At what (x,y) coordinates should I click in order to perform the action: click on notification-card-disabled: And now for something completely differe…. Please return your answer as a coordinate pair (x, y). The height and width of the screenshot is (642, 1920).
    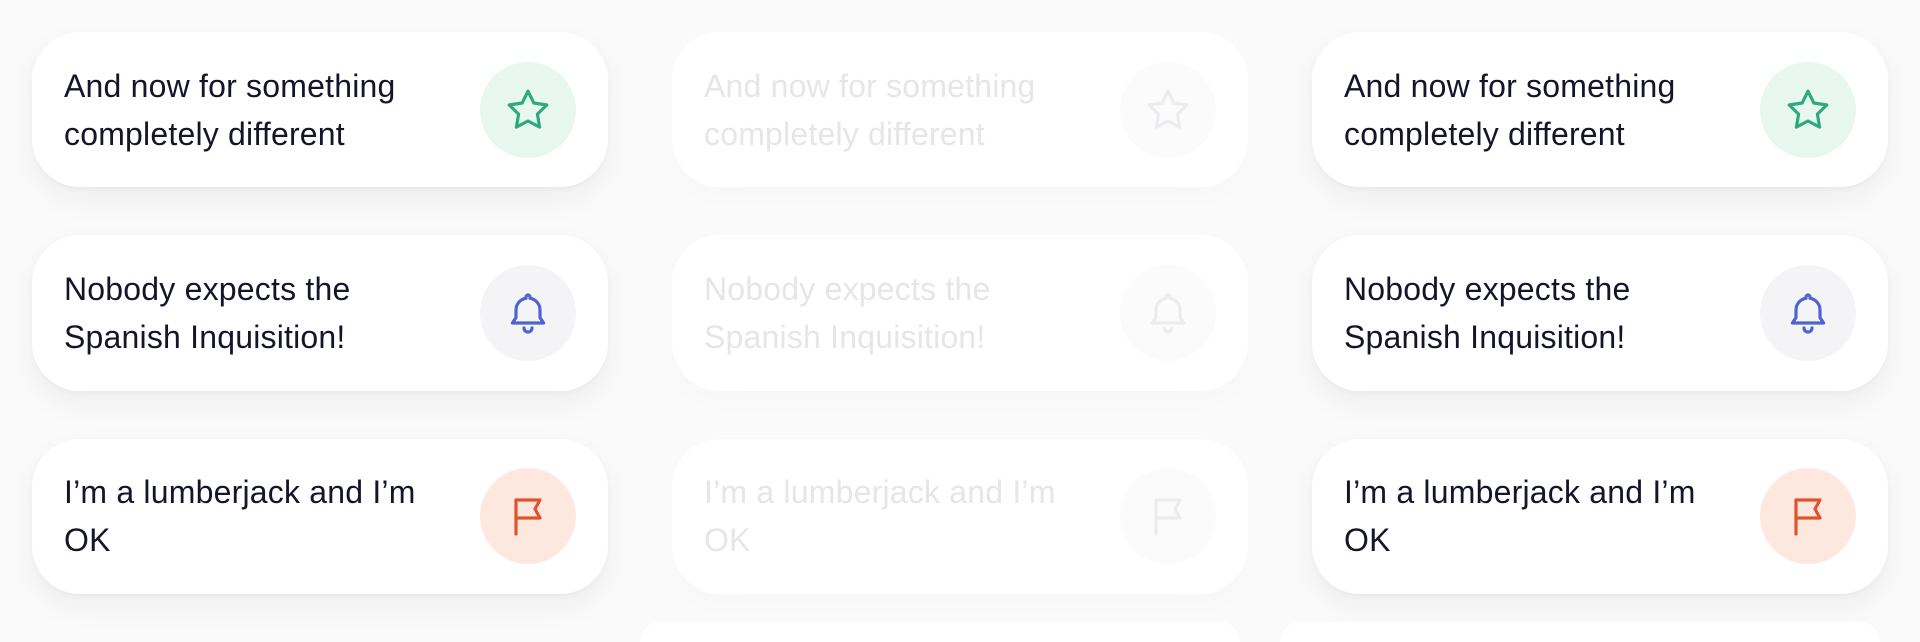
    Looking at the image, I should click on (960, 110).